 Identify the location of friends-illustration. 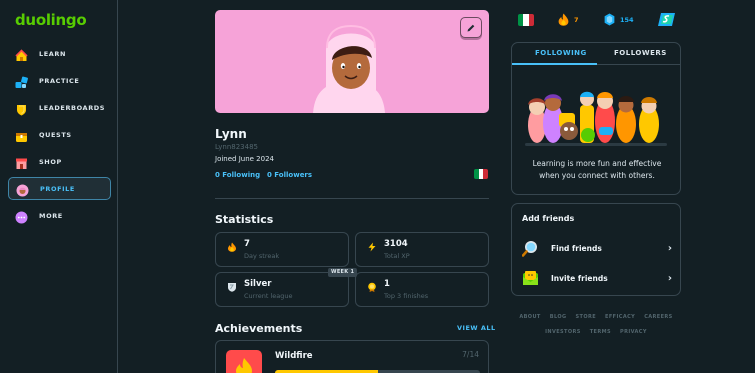
(596, 118).